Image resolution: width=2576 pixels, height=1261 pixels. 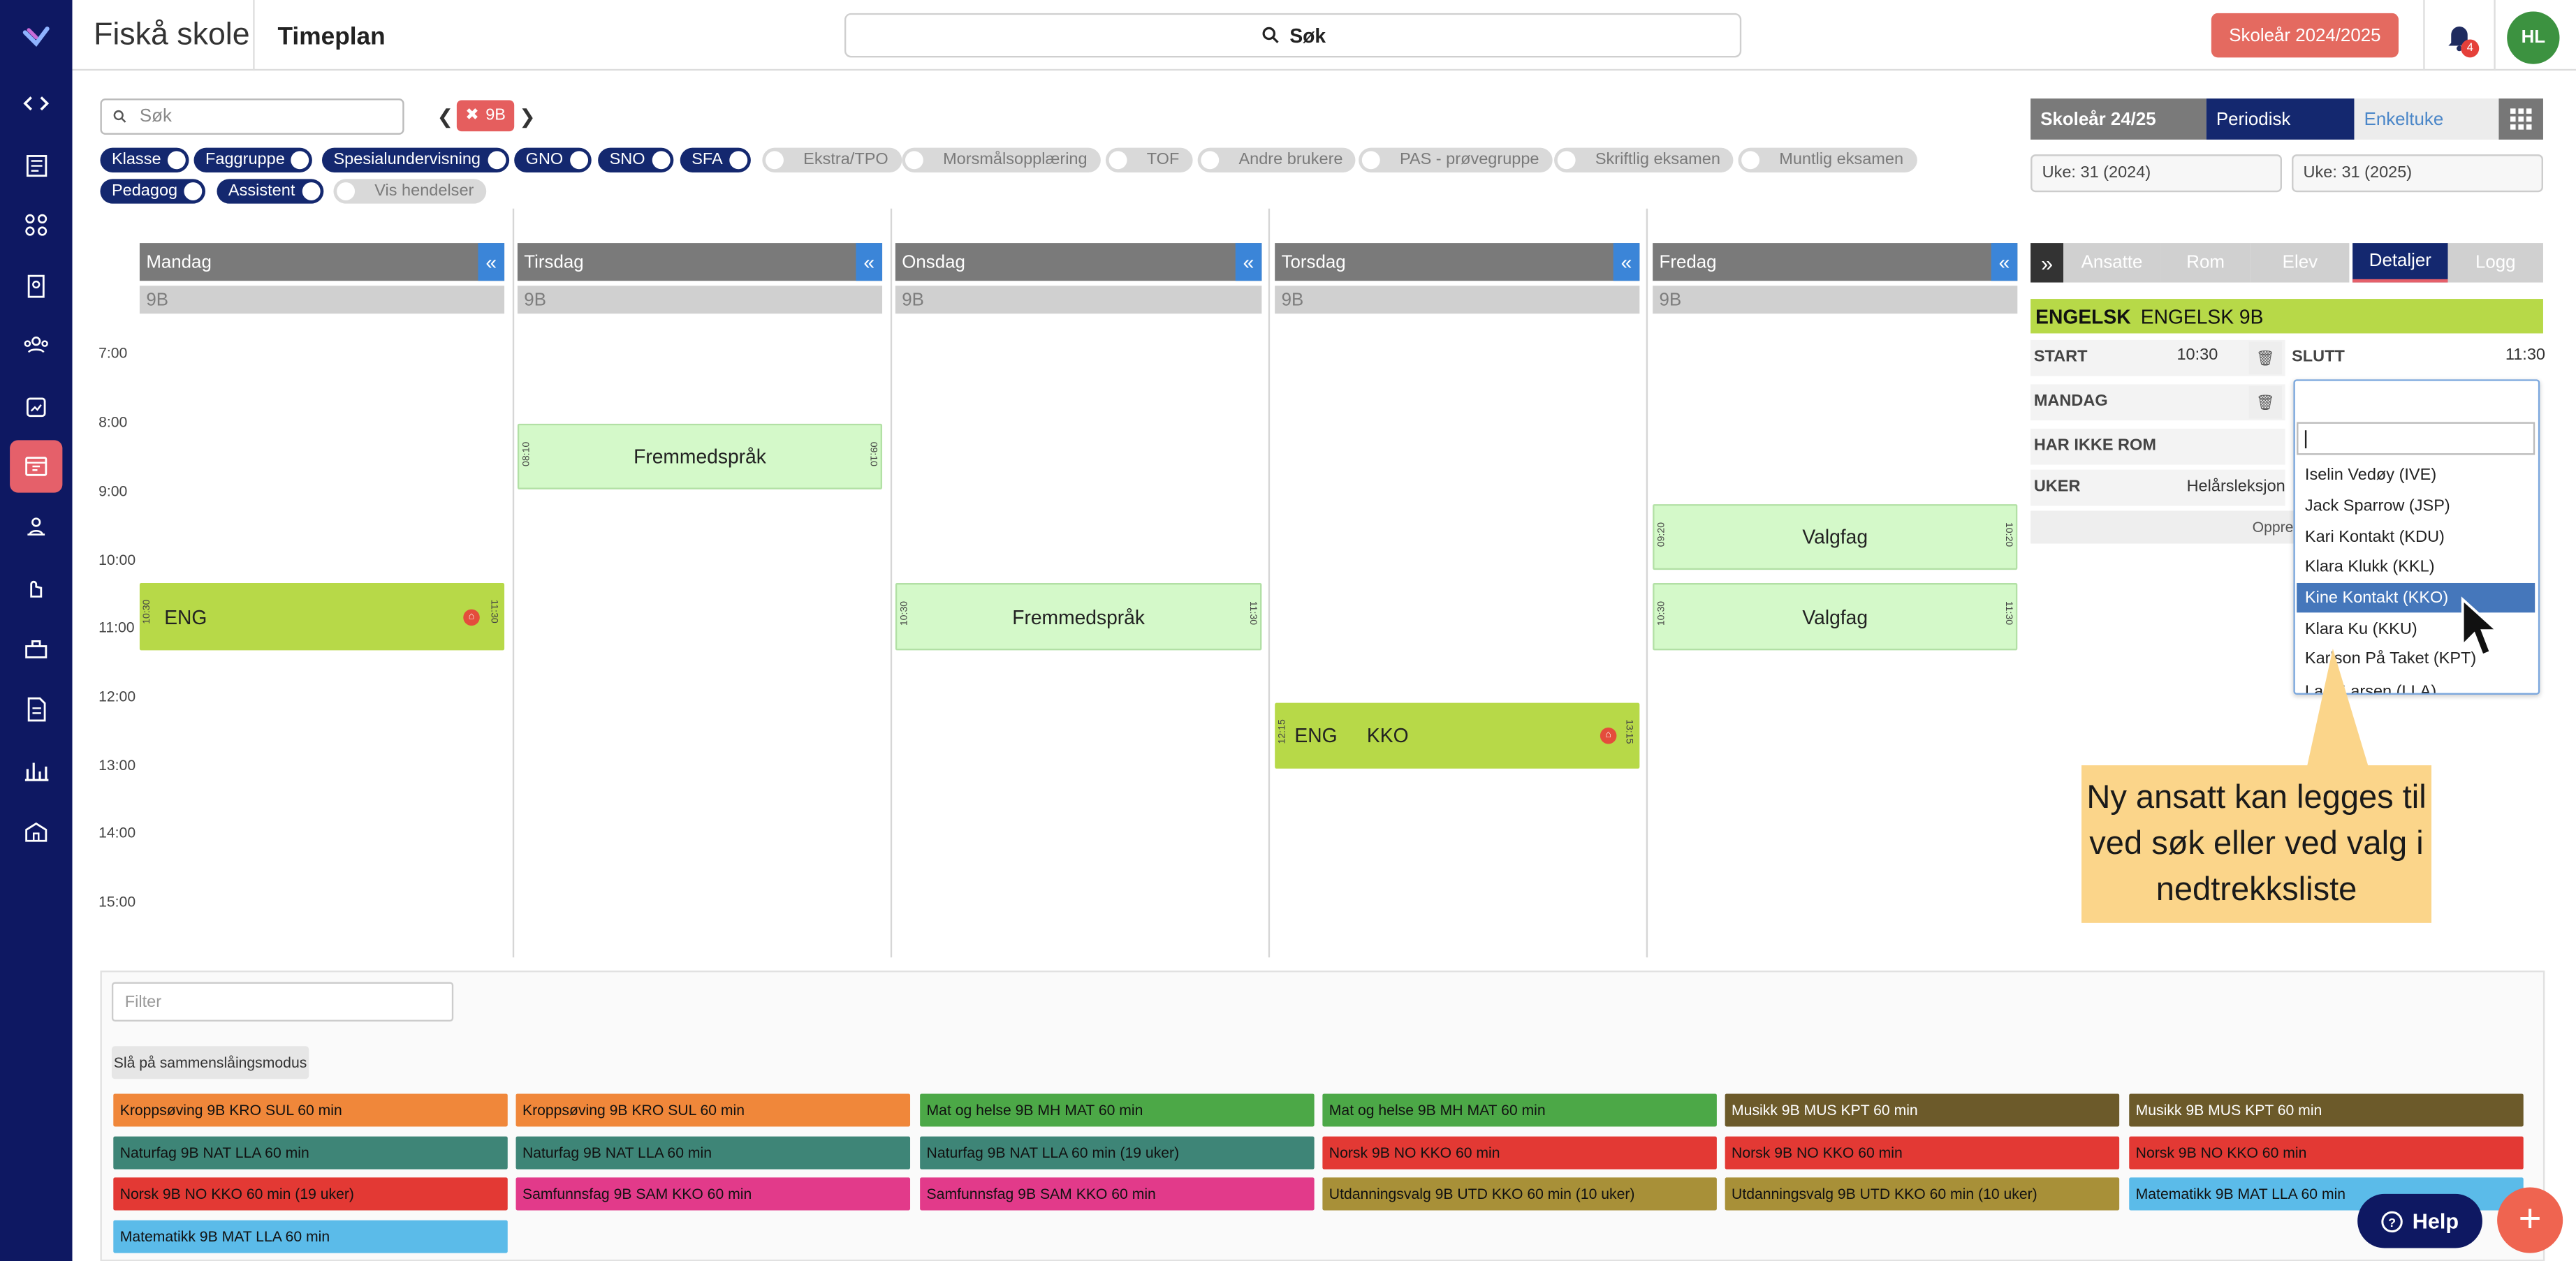 I want to click on subject-code: ENGELSK, so click(x=2083, y=316).